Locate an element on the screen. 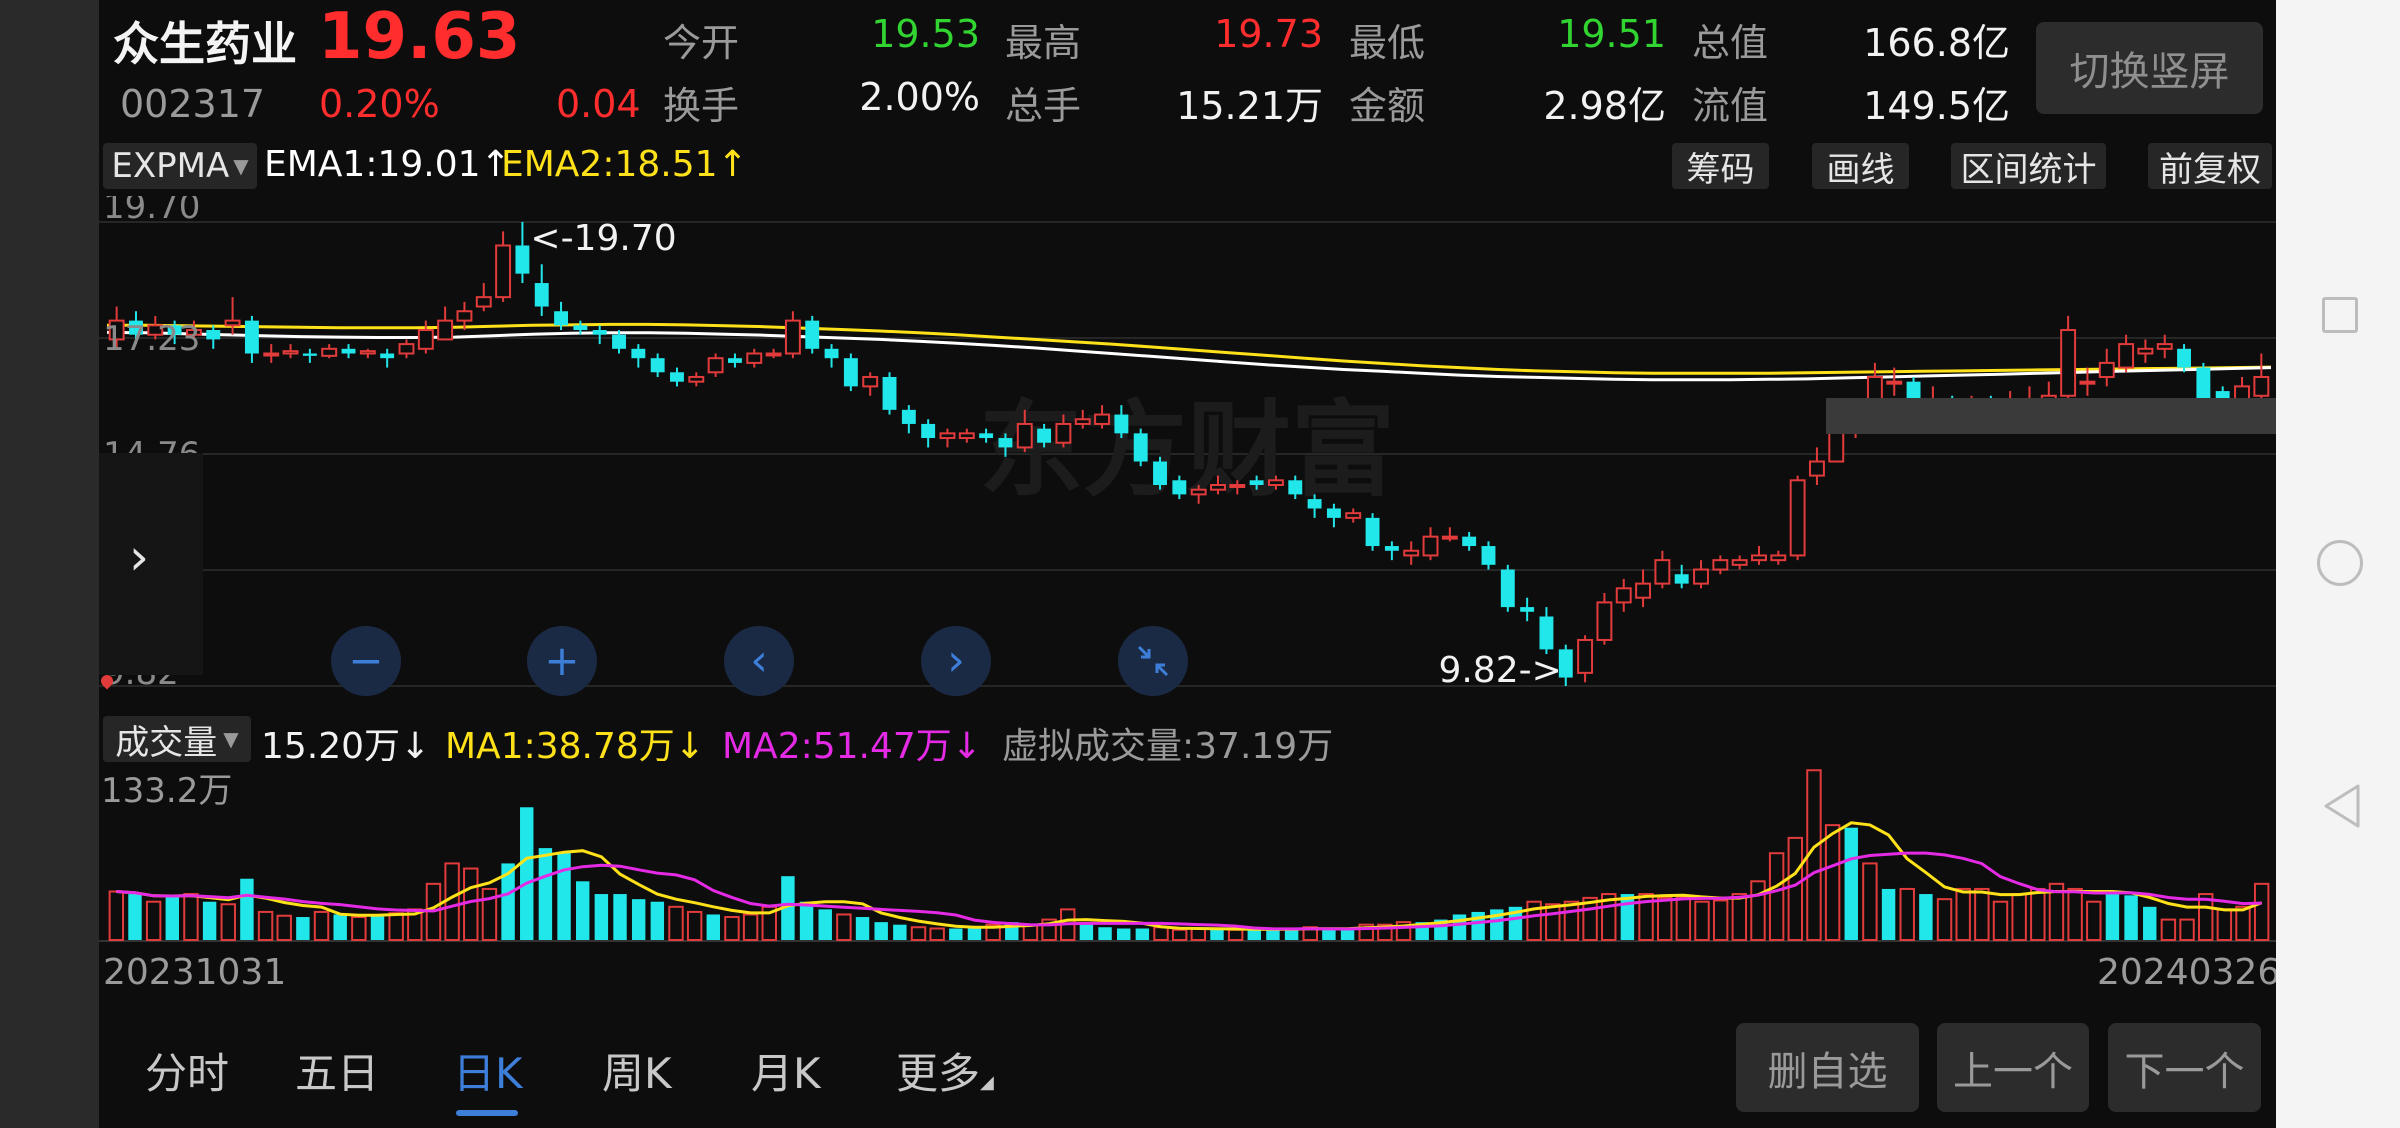 The image size is (2400, 1128). volume-readout: 15.20万↓ is located at coordinates (345, 743).